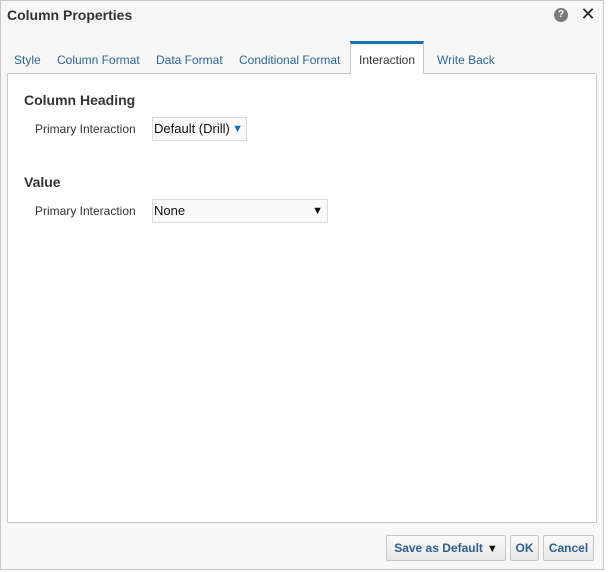  I want to click on tab-conditional-format: Conditional Format, so click(289, 57).